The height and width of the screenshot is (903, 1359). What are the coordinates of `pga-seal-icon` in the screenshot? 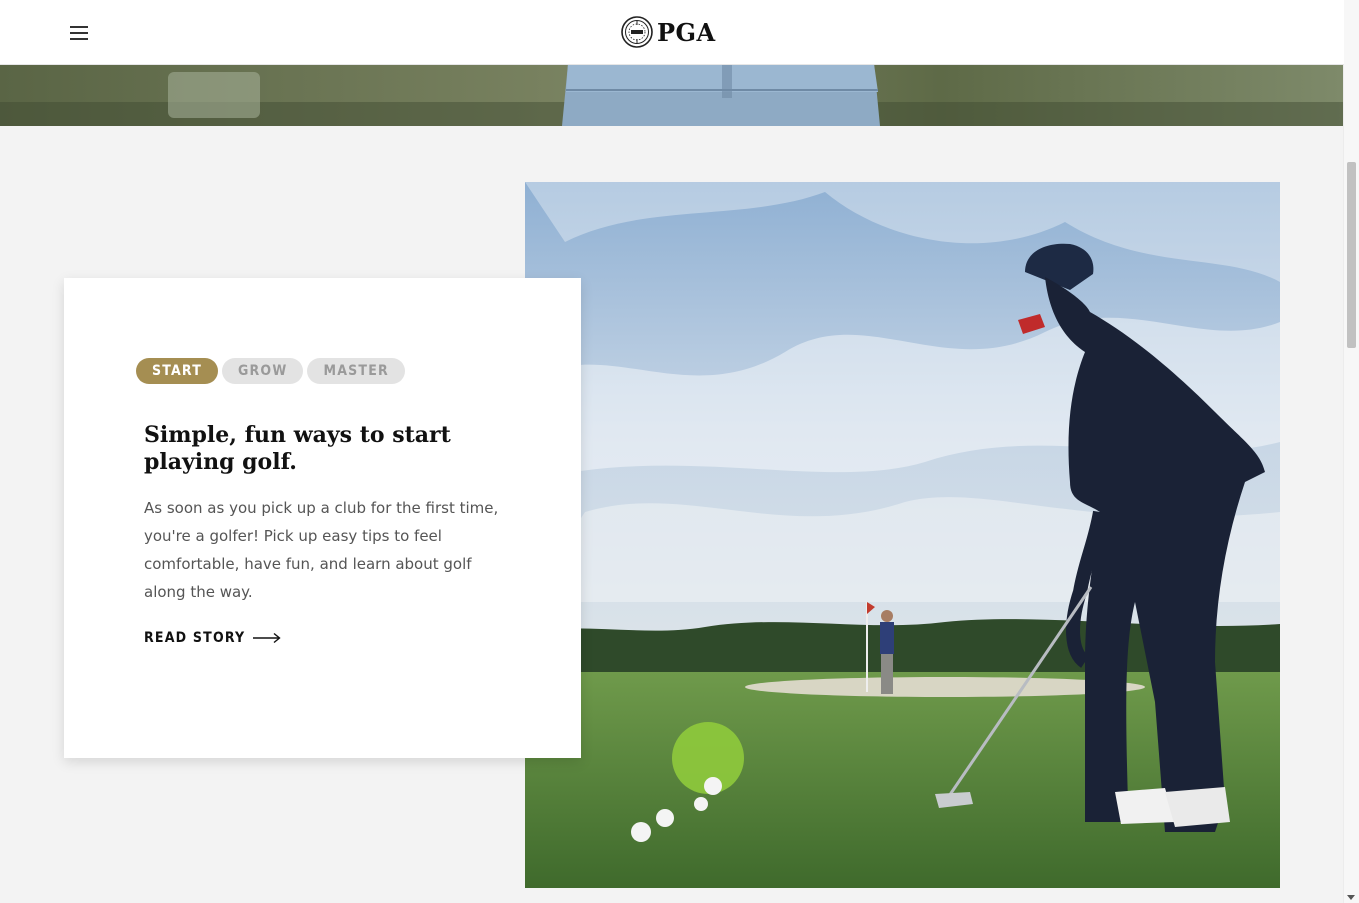 It's located at (637, 32).